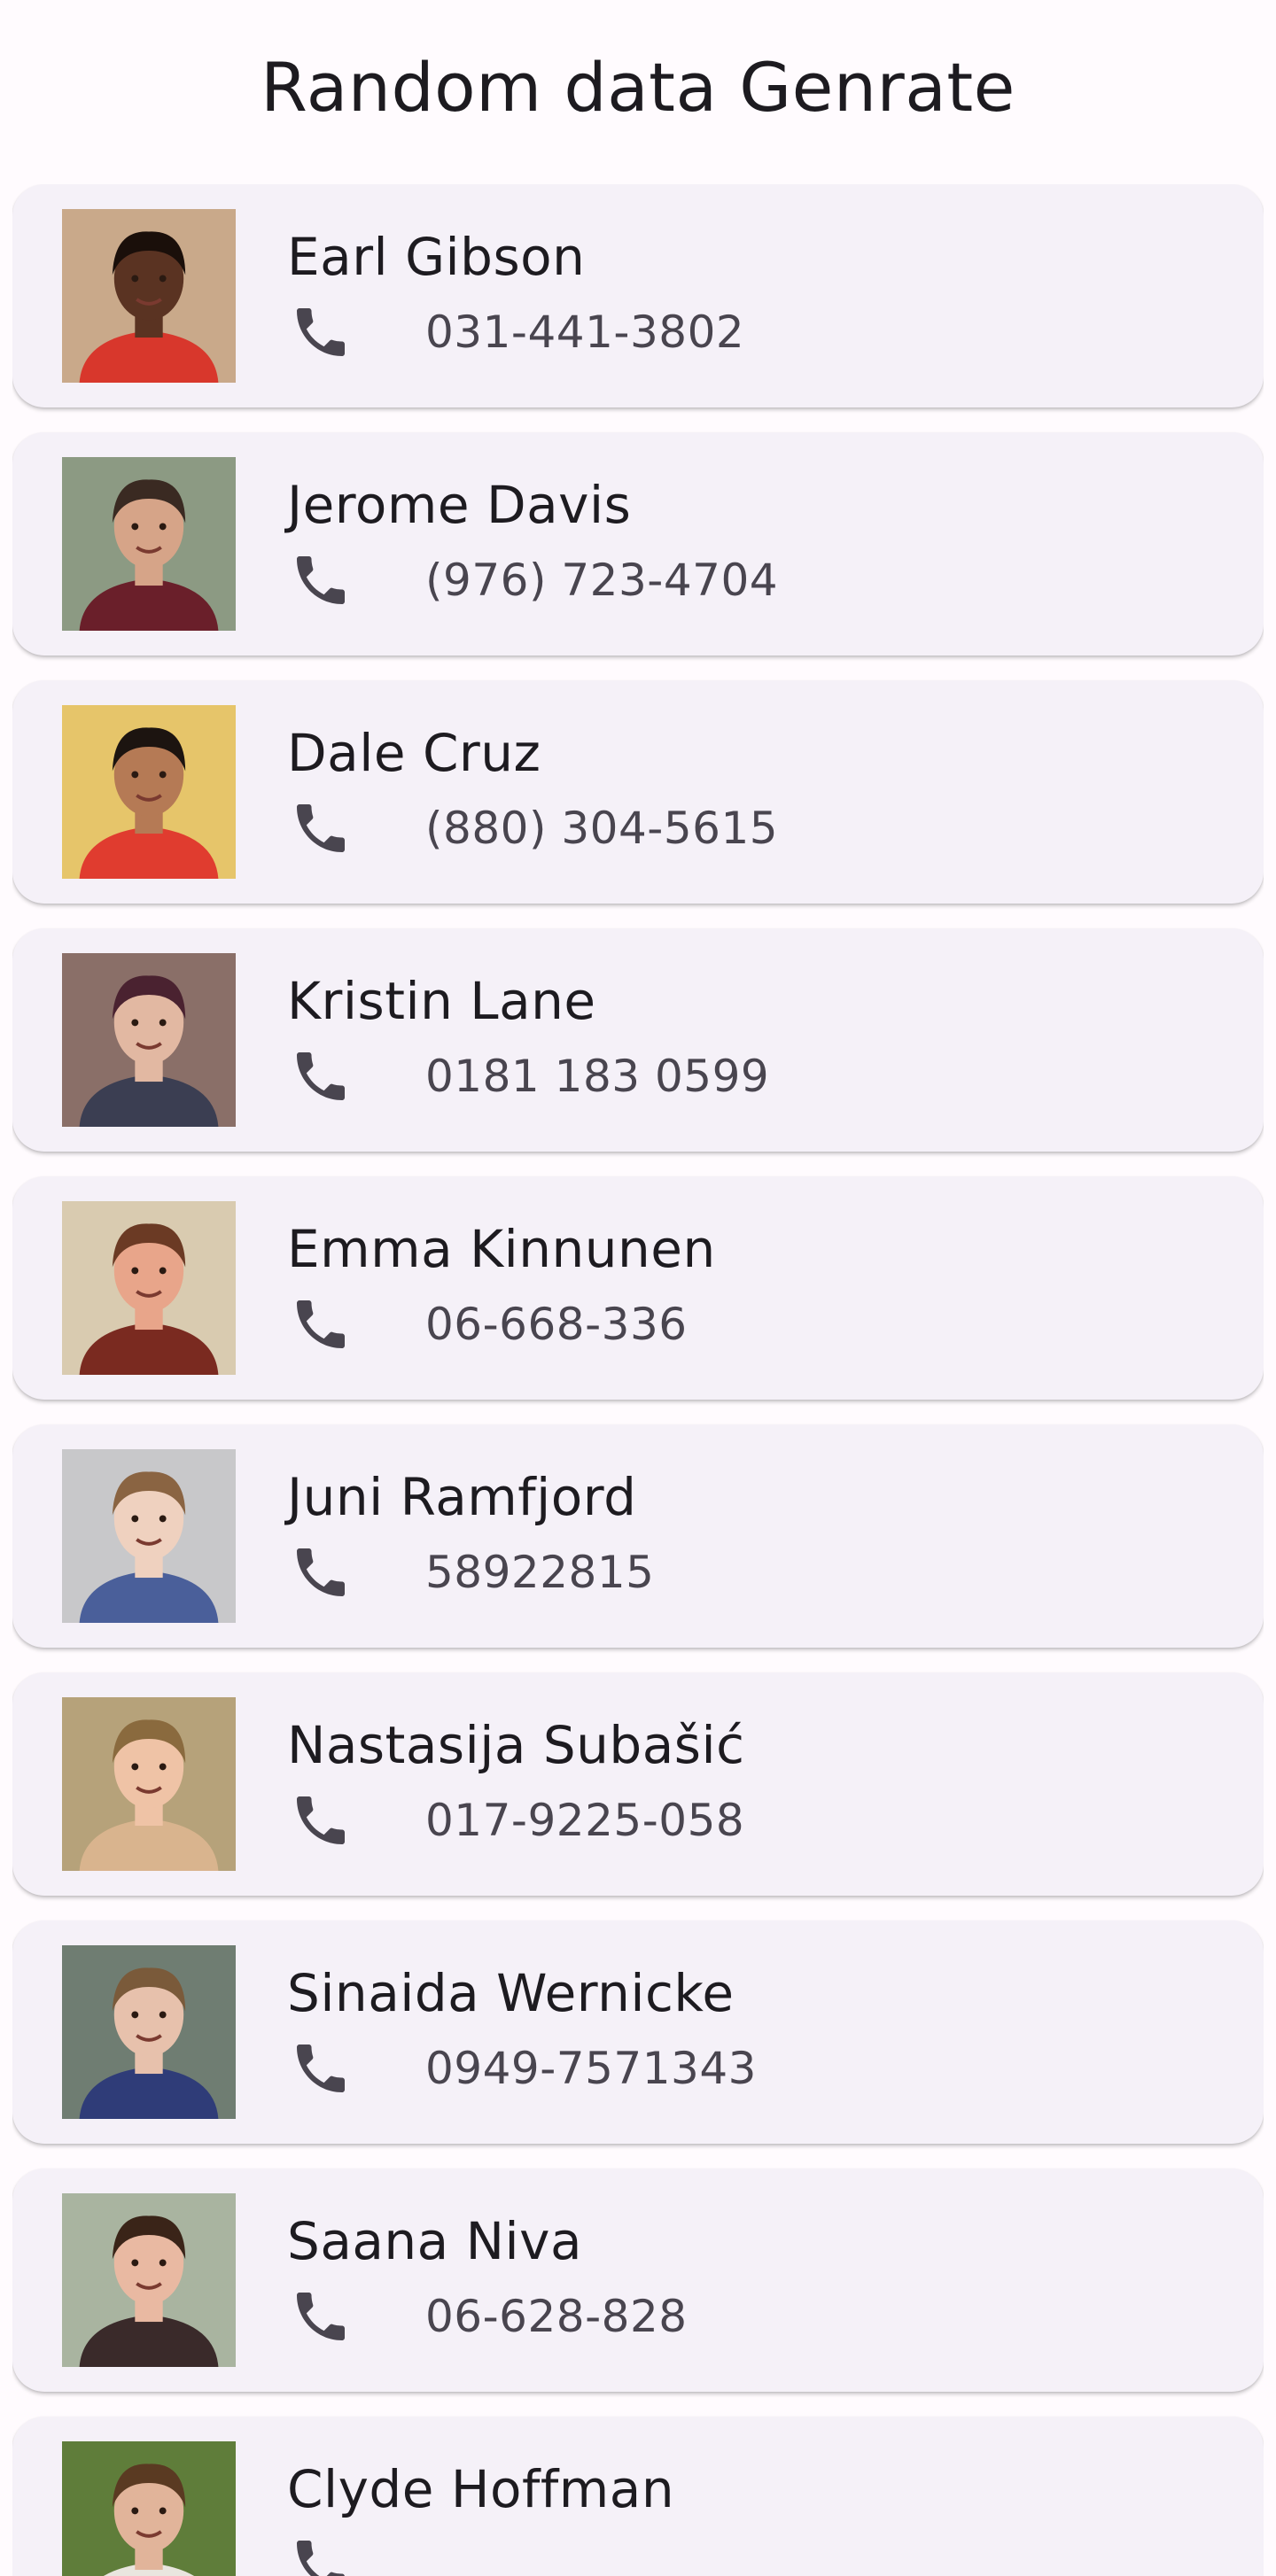 The width and height of the screenshot is (1276, 2576). Describe the element at coordinates (638, 2280) in the screenshot. I see `contact-card: Saana Niva 06-628-828` at that location.